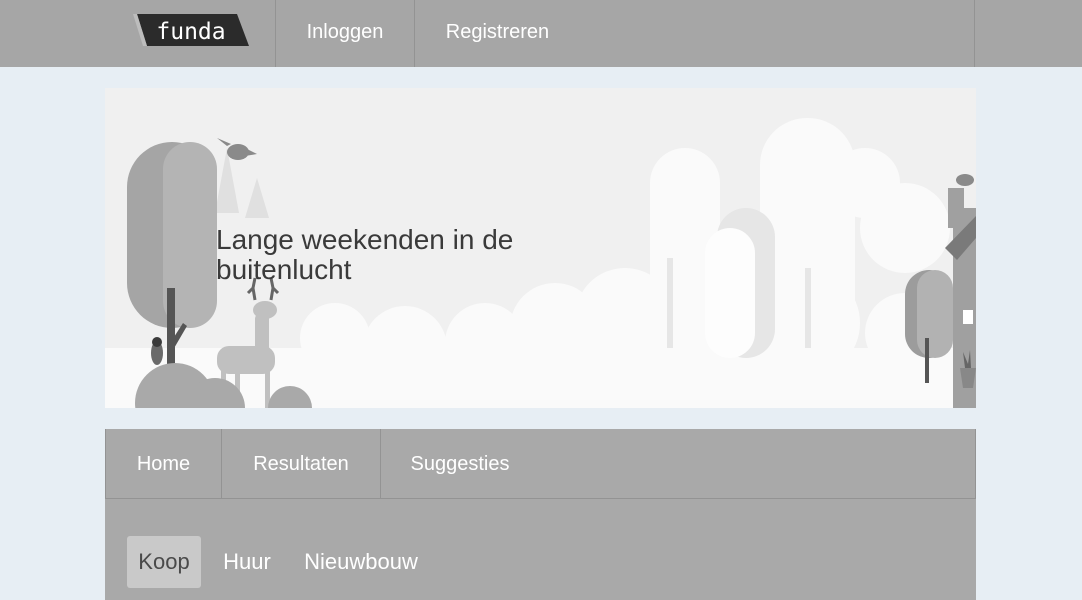 The width and height of the screenshot is (1082, 600). I want to click on topbar-divider, so click(974, 33).